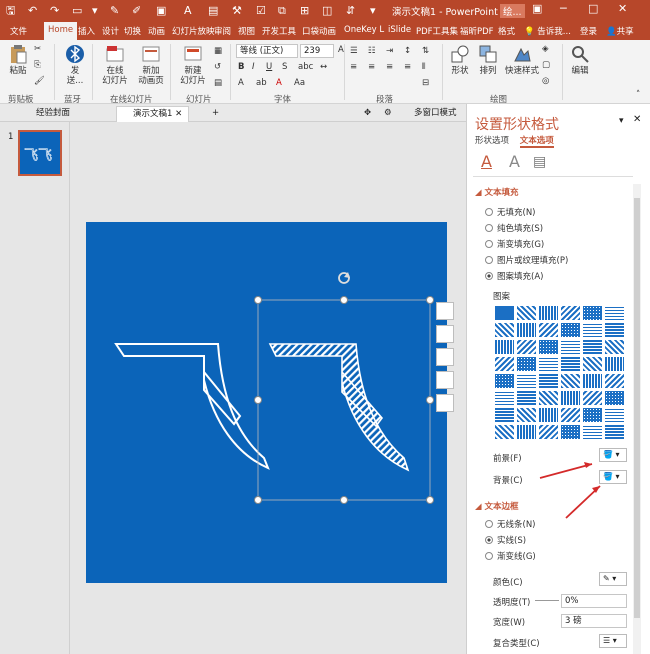 Image resolution: width=650 pixels, height=654 pixels. What do you see at coordinates (566, 471) in the screenshot?
I see `arrow-foreground` at bounding box center [566, 471].